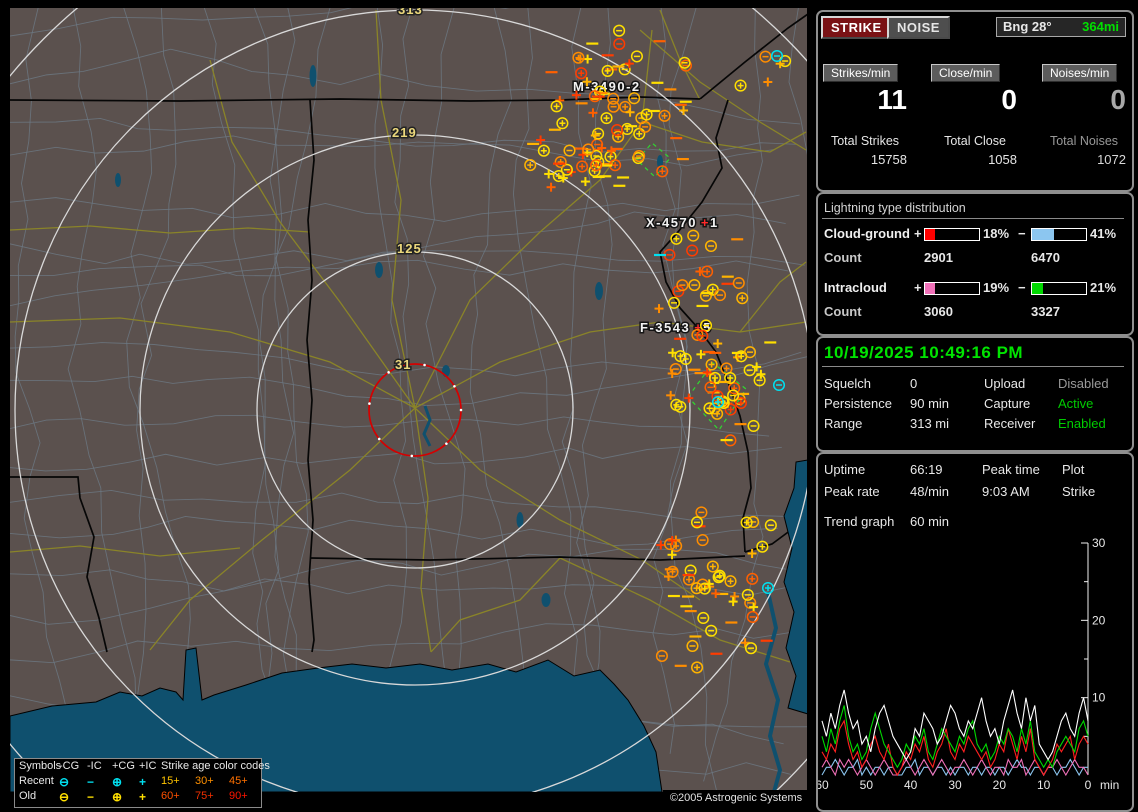  Describe the element at coordinates (1103, 233) in the screenshot. I see `cg-neg-pct: 41%` at that location.